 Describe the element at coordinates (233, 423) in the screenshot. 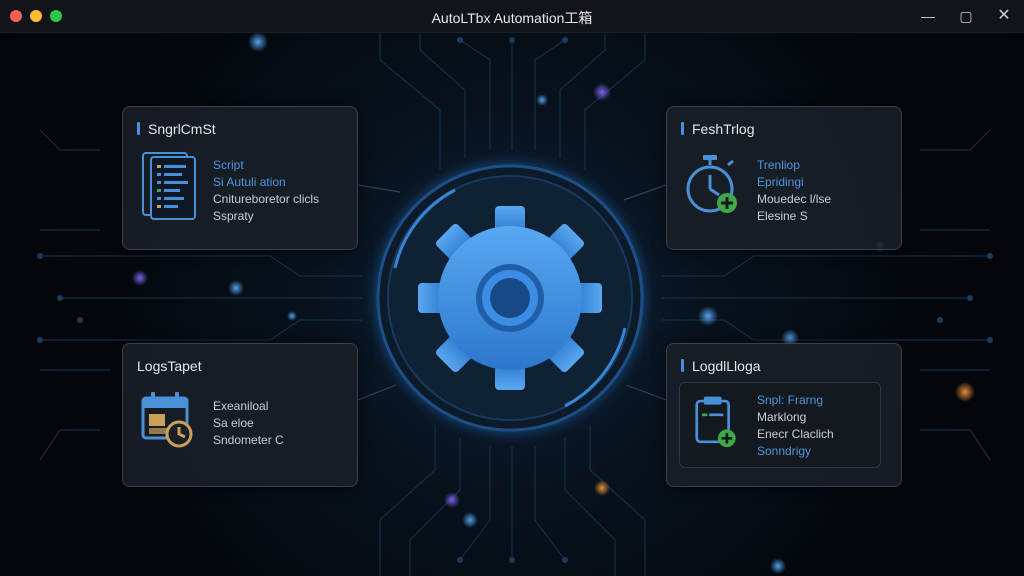

I see `card-line: Sa eloe` at that location.